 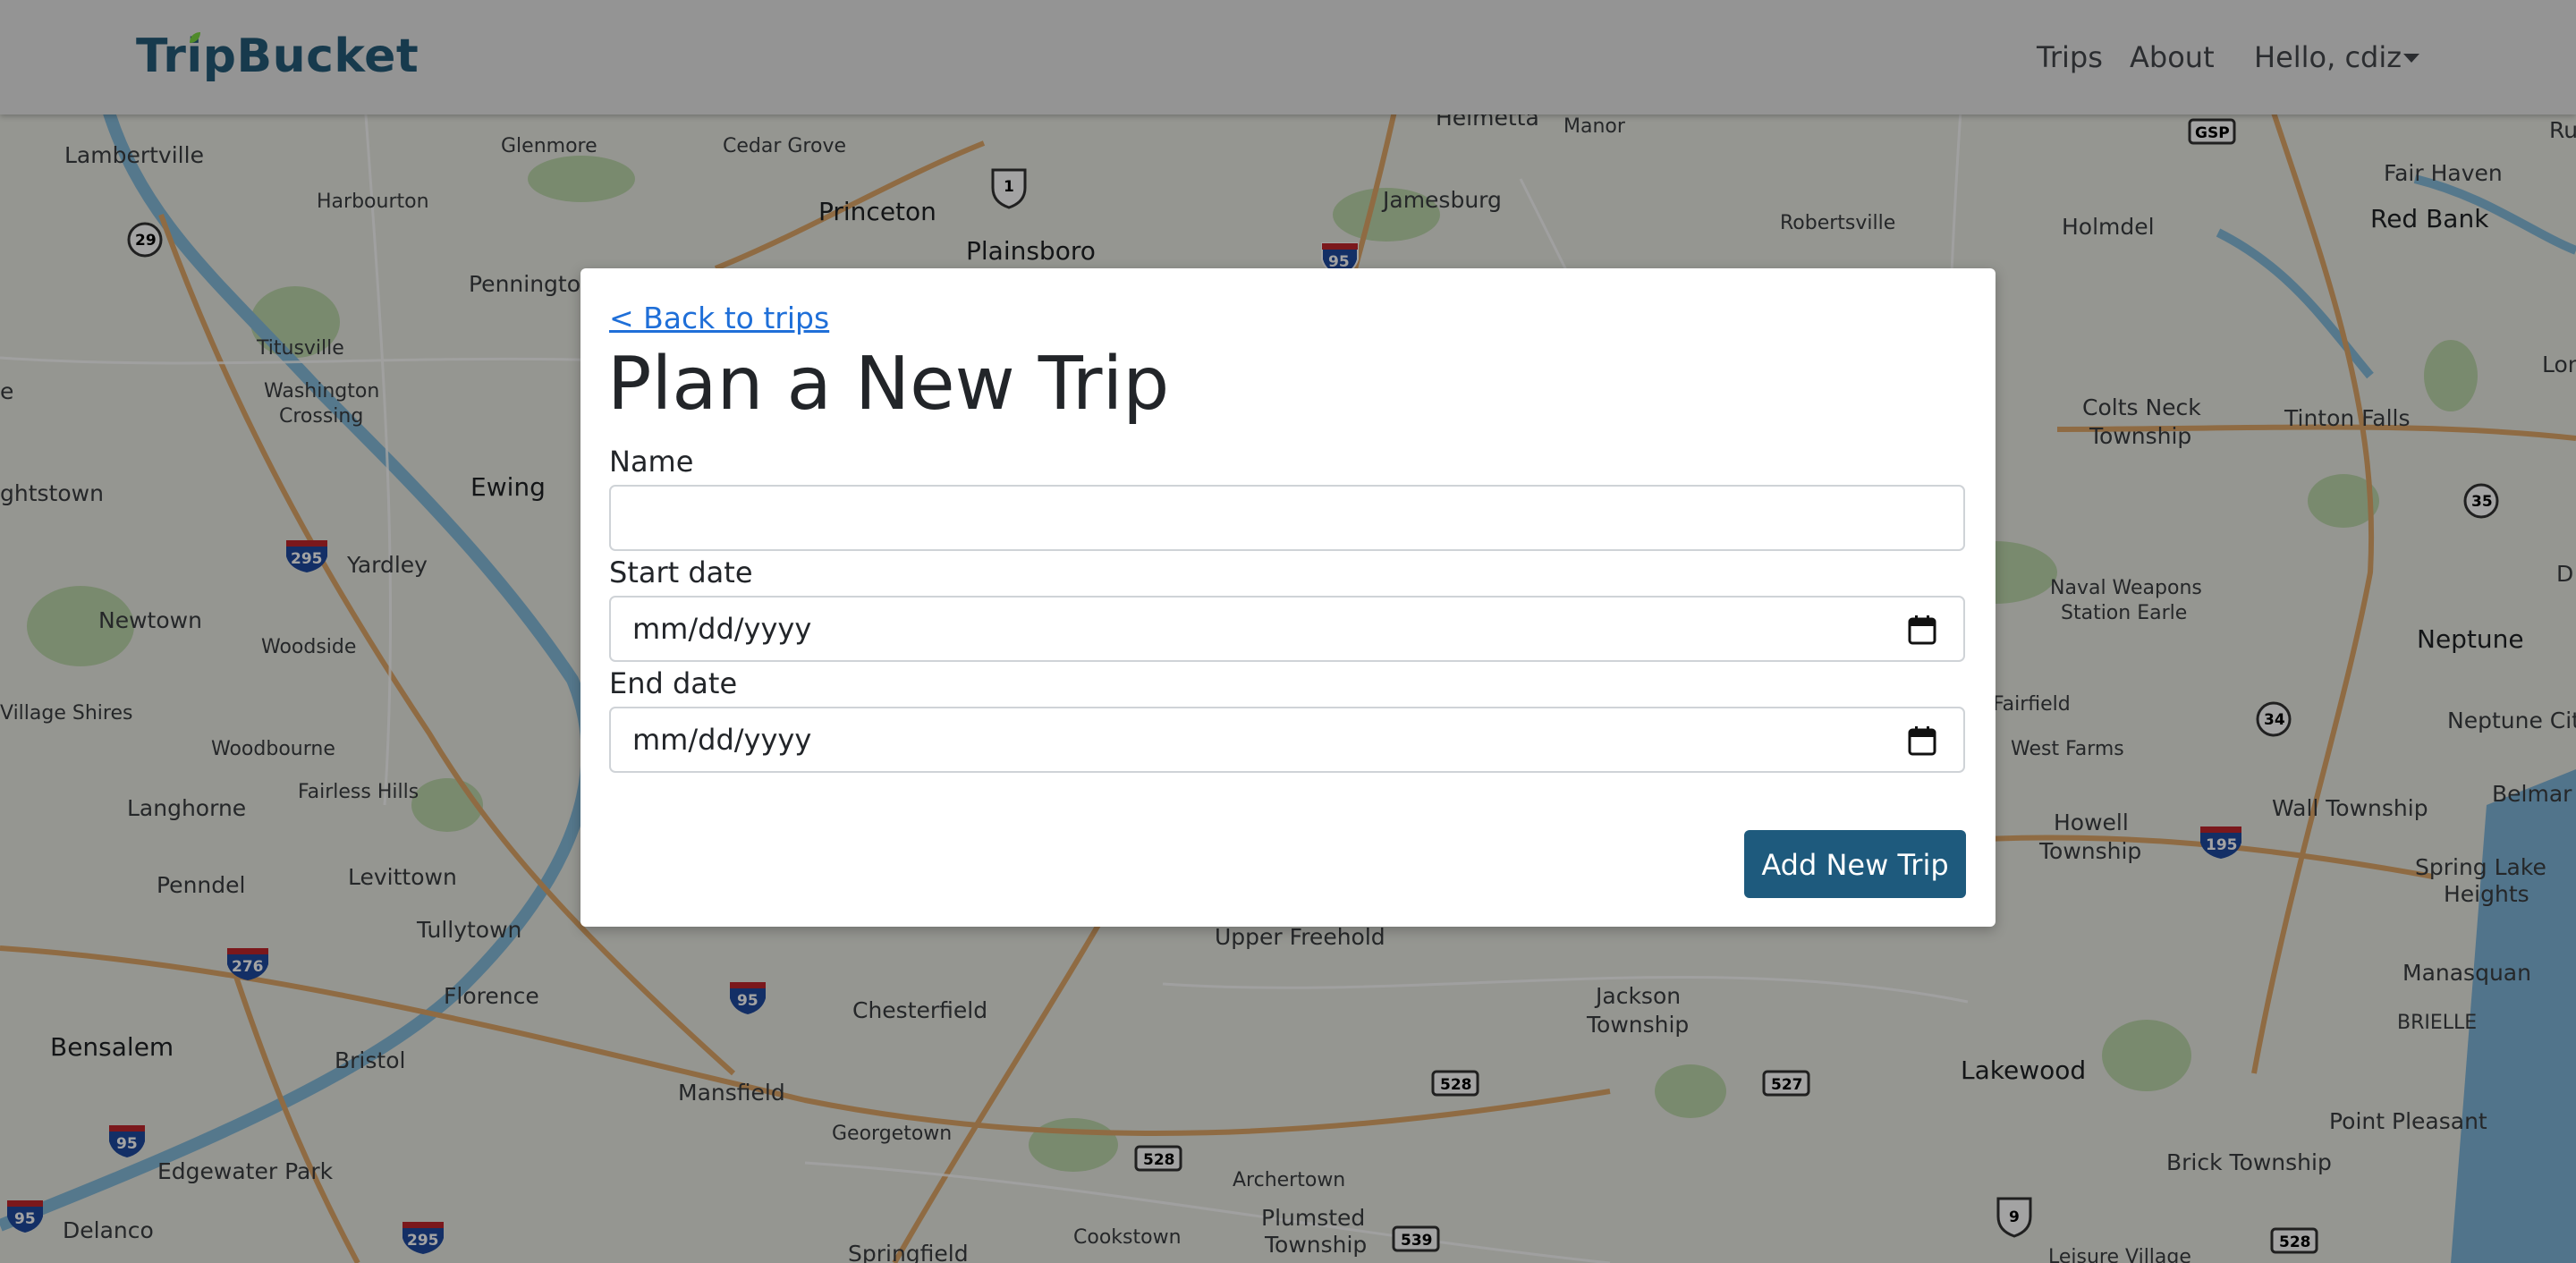 I want to click on name-label: Name, so click(x=651, y=462).